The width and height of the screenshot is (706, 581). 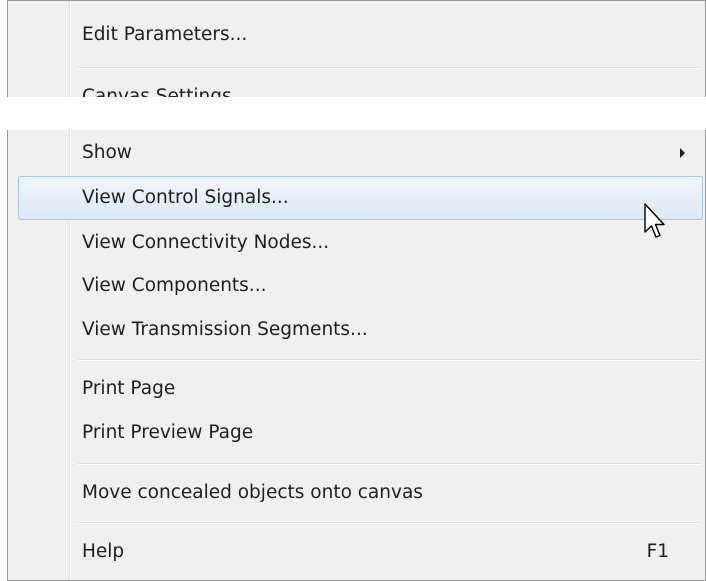 What do you see at coordinates (168, 432) in the screenshot?
I see `menu-item-label: Print Preview Page` at bounding box center [168, 432].